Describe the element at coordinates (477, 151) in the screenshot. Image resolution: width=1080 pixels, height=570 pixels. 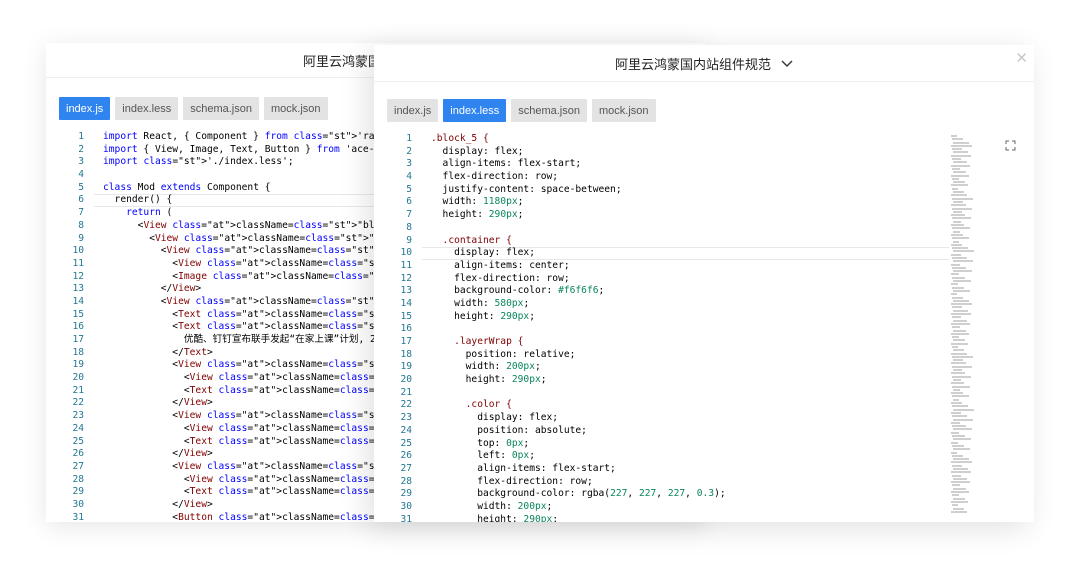
I see `line-text: display: flex;` at that location.